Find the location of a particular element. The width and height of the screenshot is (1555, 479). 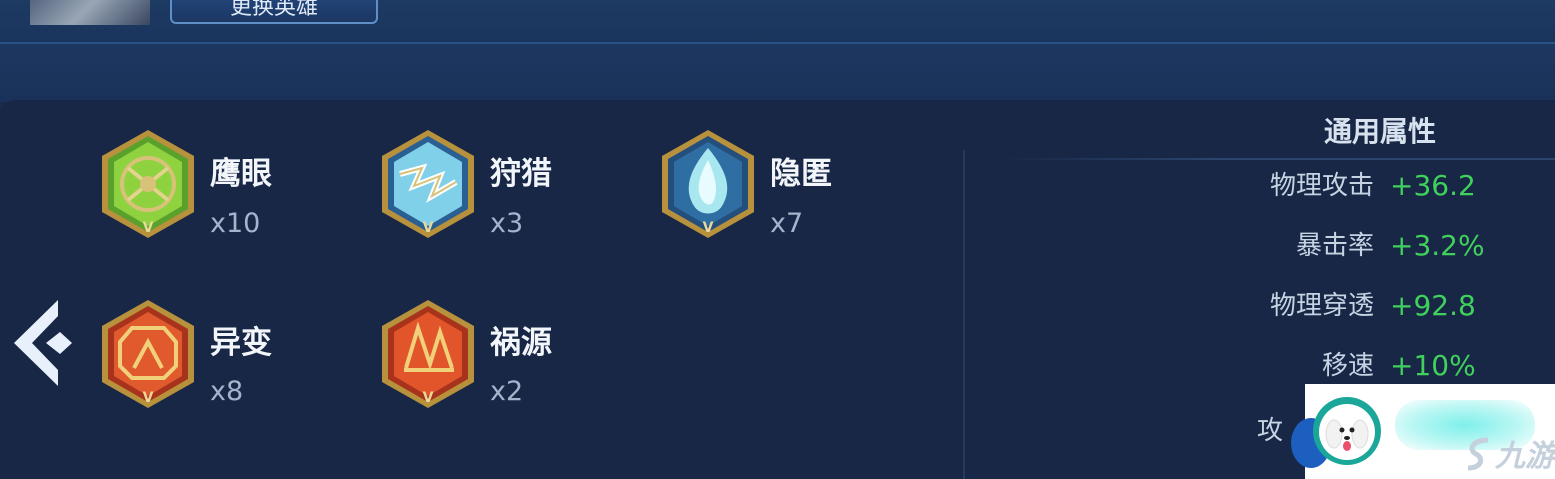

attribute-label: 物理穿透 is located at coordinates (1321, 306).